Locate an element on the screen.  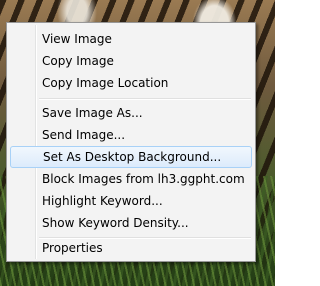
menu-item-block-images: Block Images from lh3.ggpht.com is located at coordinates (131, 179).